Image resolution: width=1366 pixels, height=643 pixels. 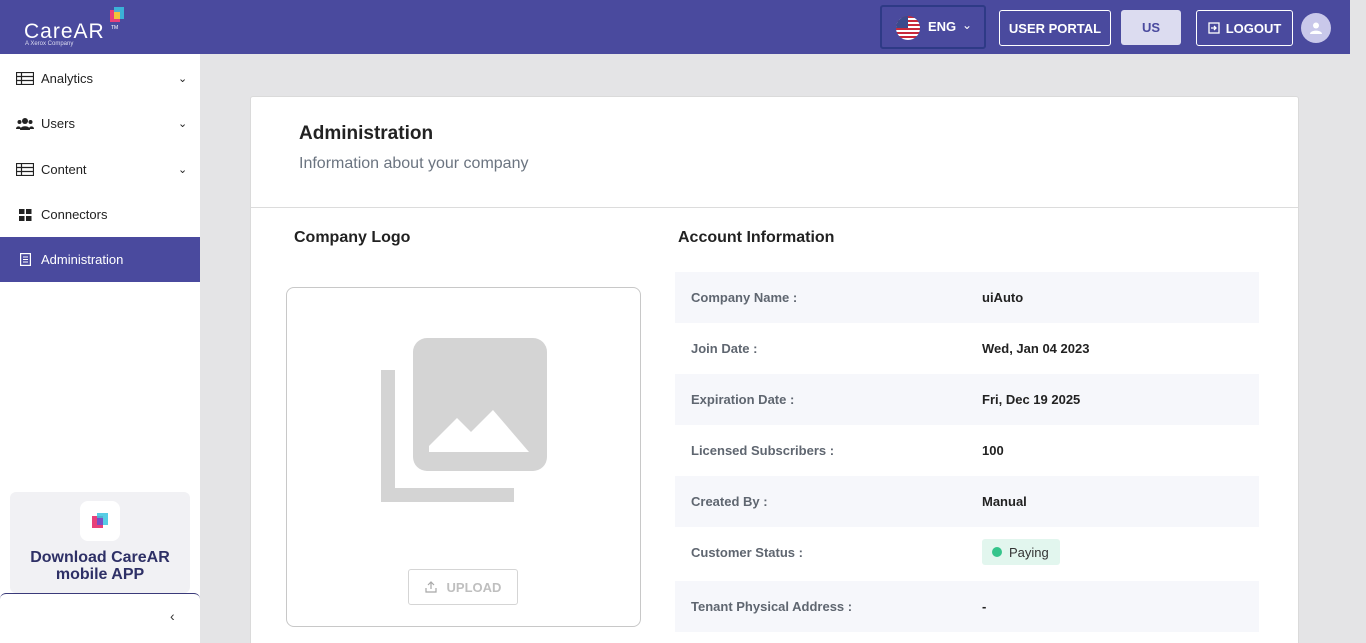 What do you see at coordinates (64, 169) in the screenshot?
I see `sidebar-item-label: Content` at bounding box center [64, 169].